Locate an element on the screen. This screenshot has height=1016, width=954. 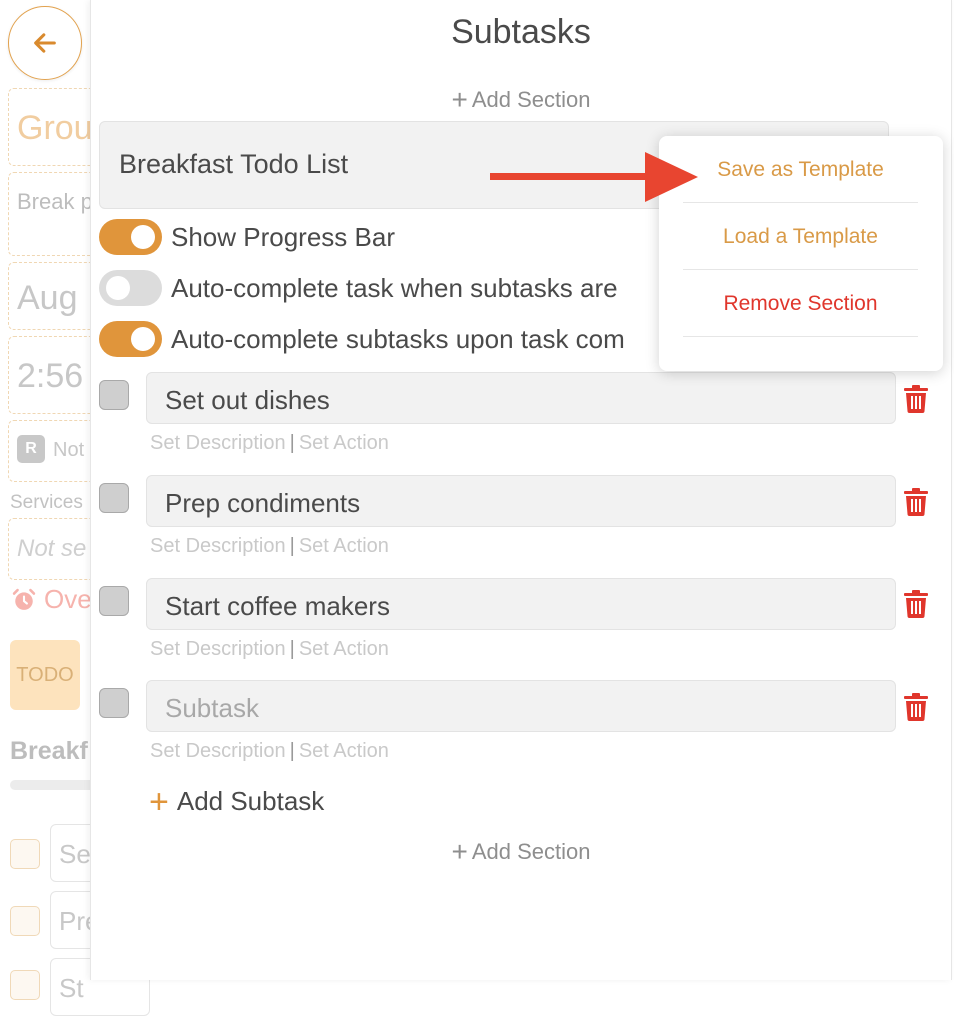
arrow-left-icon is located at coordinates (45, 43).